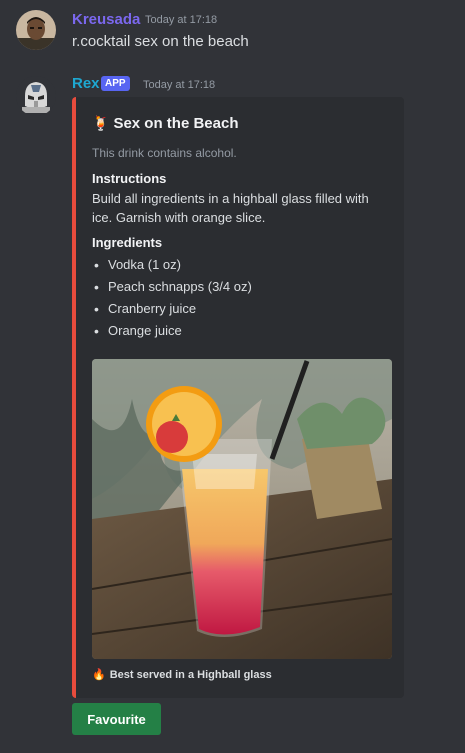  Describe the element at coordinates (172, 287) in the screenshot. I see `list-item: Peach schnapps (3/4 oz)` at that location.